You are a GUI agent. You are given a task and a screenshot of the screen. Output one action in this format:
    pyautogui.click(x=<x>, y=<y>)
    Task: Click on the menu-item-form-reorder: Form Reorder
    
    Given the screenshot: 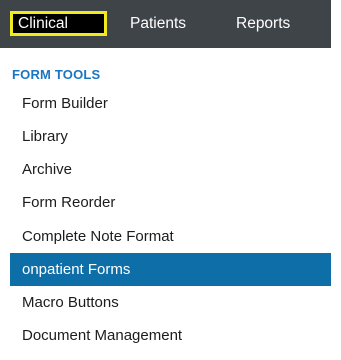 What is the action you would take?
    pyautogui.click(x=165, y=202)
    